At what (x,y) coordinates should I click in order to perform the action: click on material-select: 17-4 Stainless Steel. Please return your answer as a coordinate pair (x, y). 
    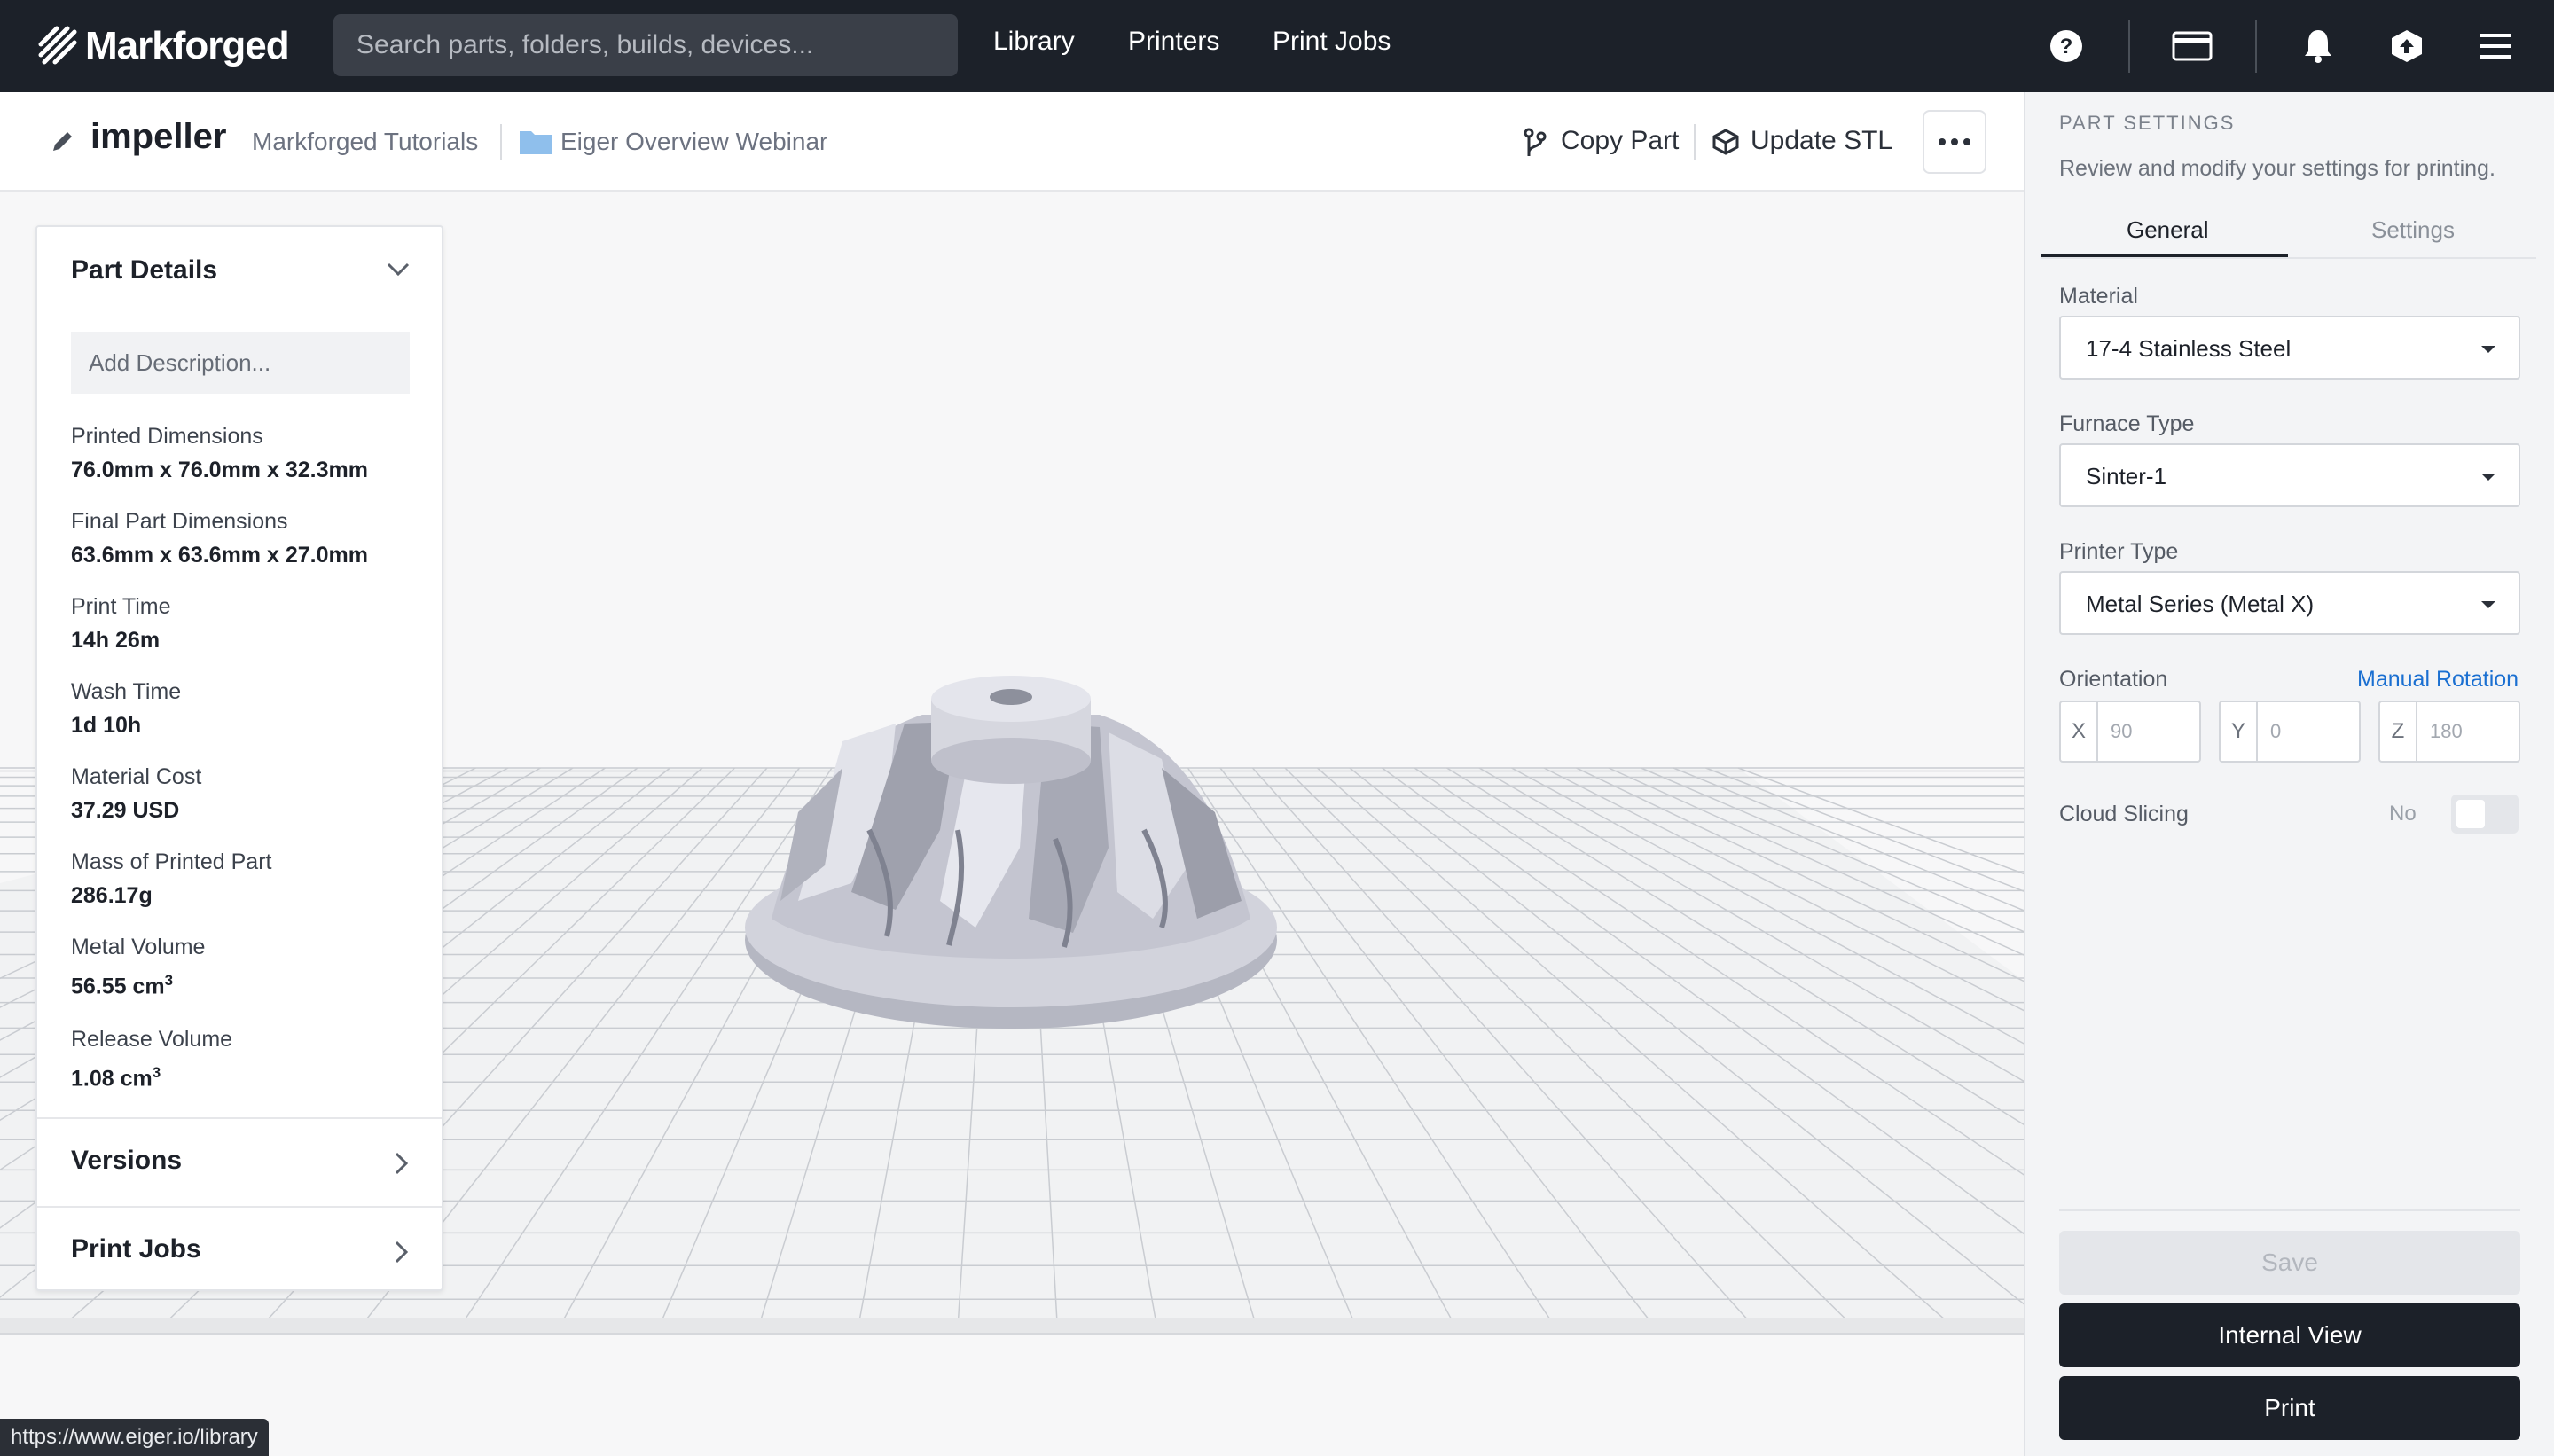
    Looking at the image, I should click on (2289, 348).